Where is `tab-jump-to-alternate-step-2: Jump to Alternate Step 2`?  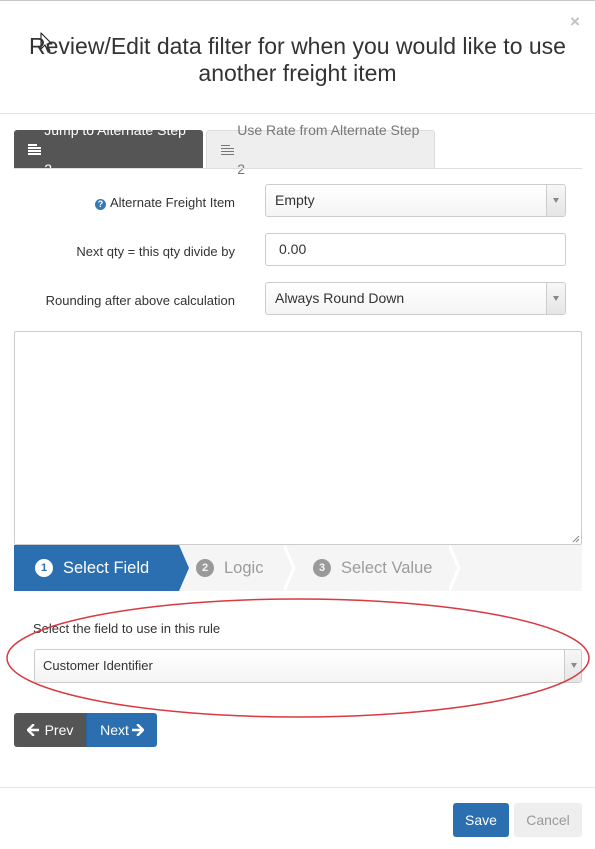 tab-jump-to-alternate-step-2: Jump to Alternate Step 2 is located at coordinates (108, 149).